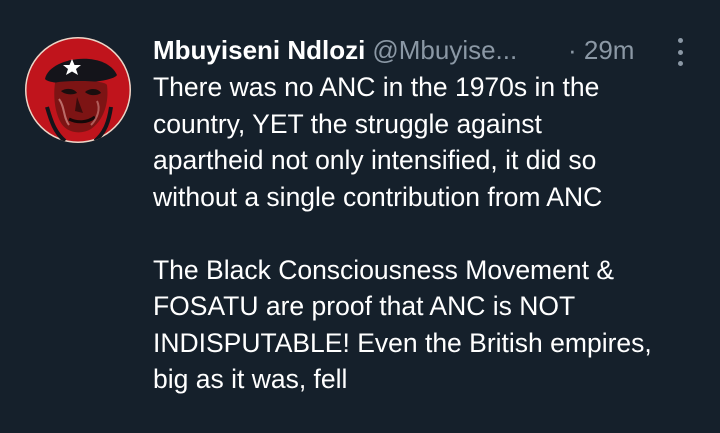 The image size is (720, 433). I want to click on tweet-line: FOSATU are proof that ANC is NOT, so click(364, 306).